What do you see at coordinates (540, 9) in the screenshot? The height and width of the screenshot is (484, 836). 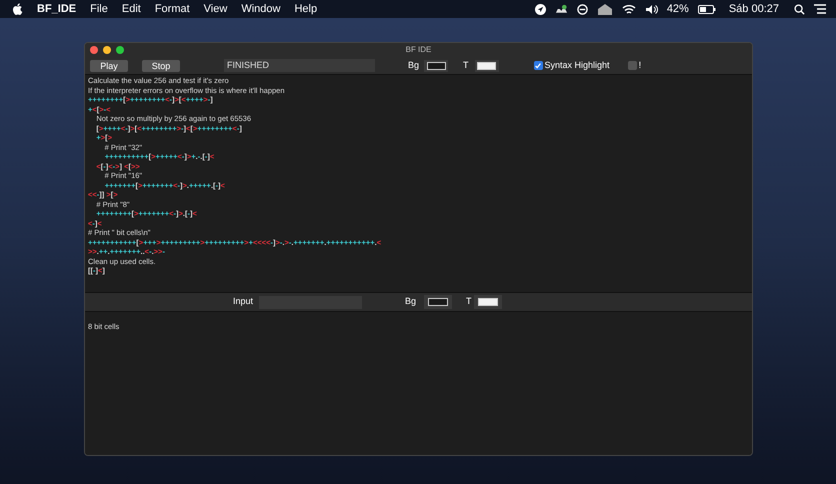 I see `navigation-icon` at bounding box center [540, 9].